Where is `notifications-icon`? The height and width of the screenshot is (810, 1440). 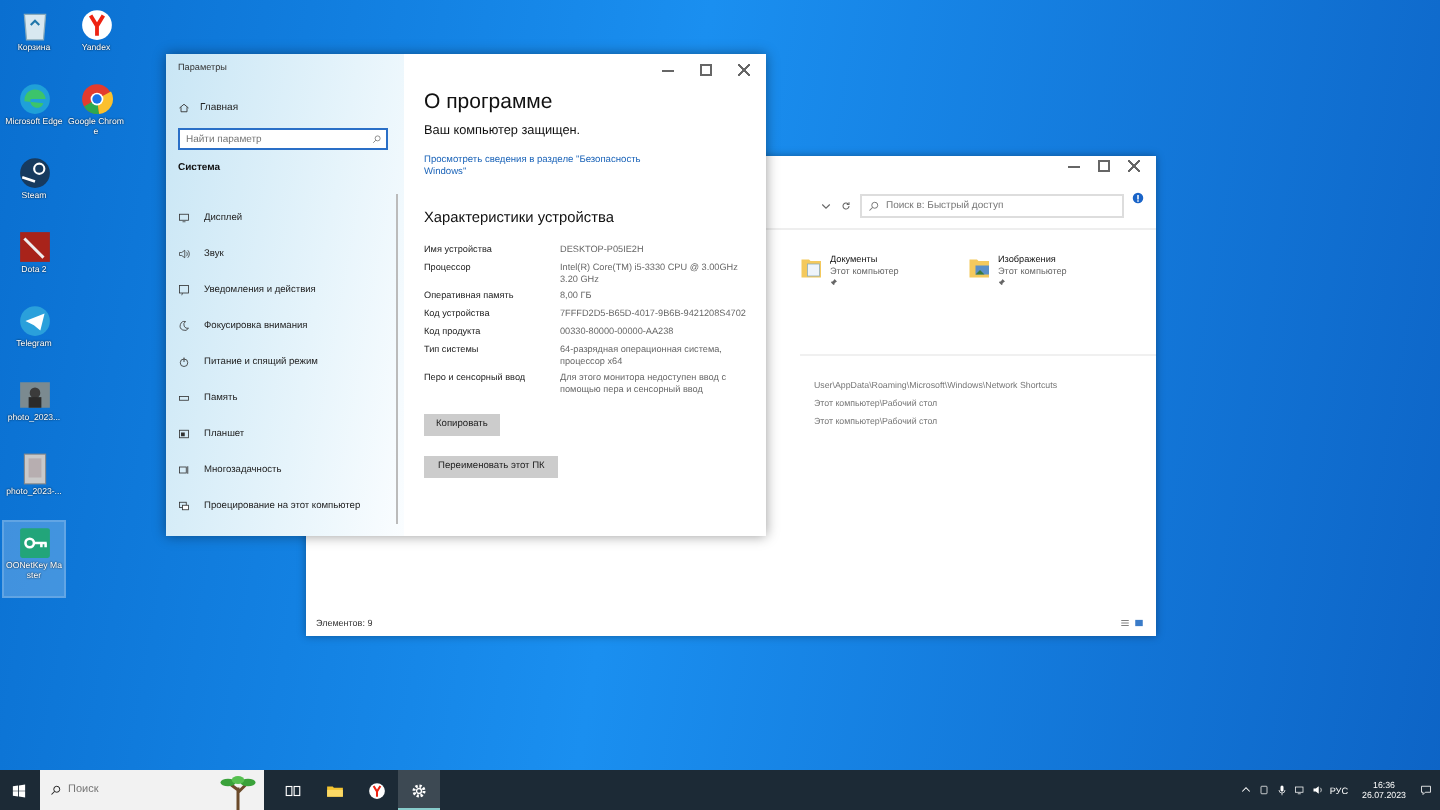
notifications-icon is located at coordinates (1426, 790).